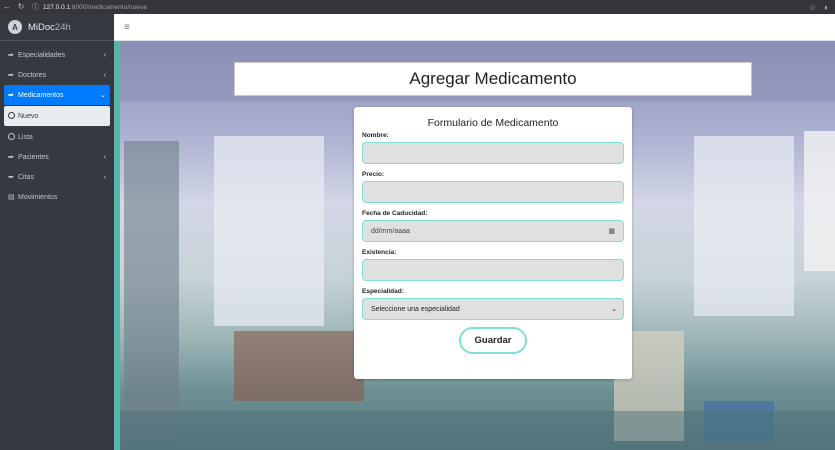  Describe the element at coordinates (493, 309) in the screenshot. I see `especialidad-select: Seleccione una especialidad ⌄` at that location.